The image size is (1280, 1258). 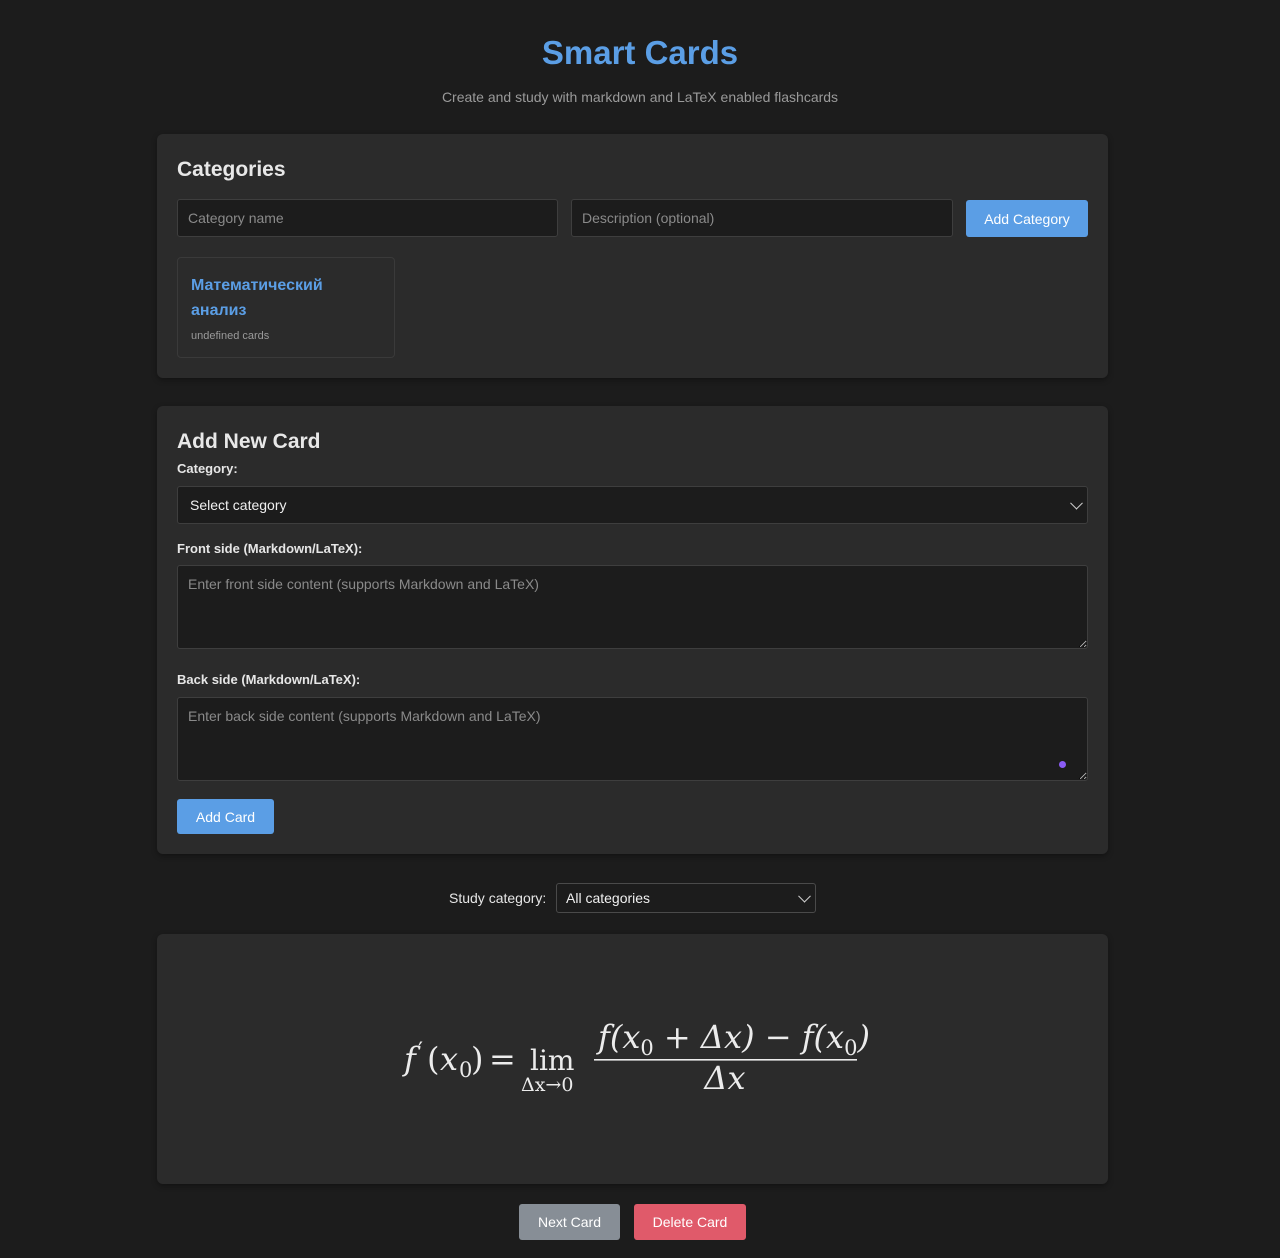 What do you see at coordinates (420, 1051) in the screenshot?
I see `formula-lhs-prime: ′` at bounding box center [420, 1051].